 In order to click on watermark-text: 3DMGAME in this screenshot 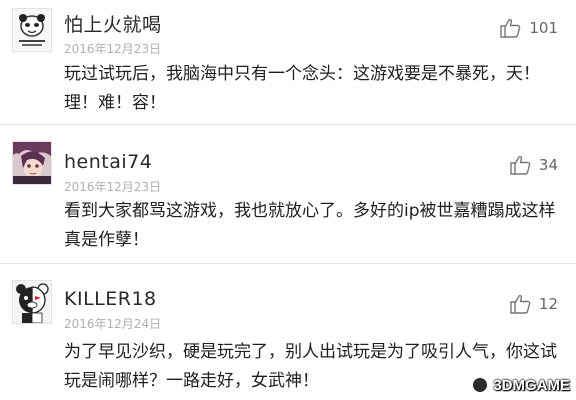, I will do `click(531, 385)`.